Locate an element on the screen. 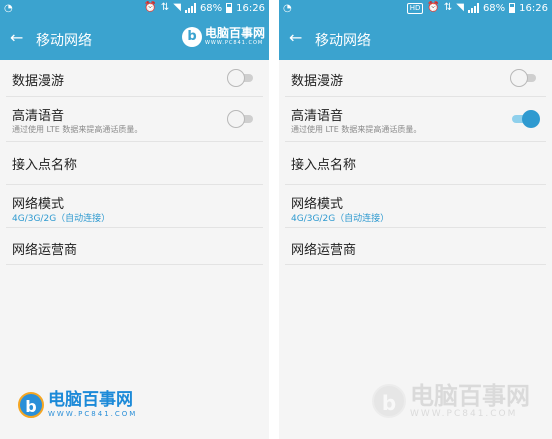  status-bar: ◔ ⏰ ⇅ ◥ 68% 16:26 is located at coordinates (134, 9).